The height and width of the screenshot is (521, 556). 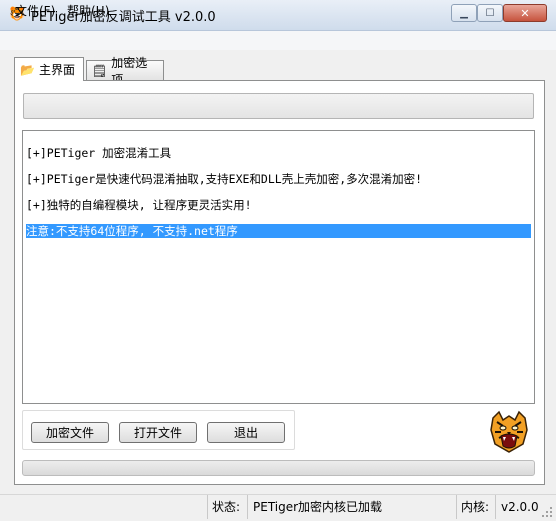 I want to click on exit-button: 退出, so click(x=246, y=432).